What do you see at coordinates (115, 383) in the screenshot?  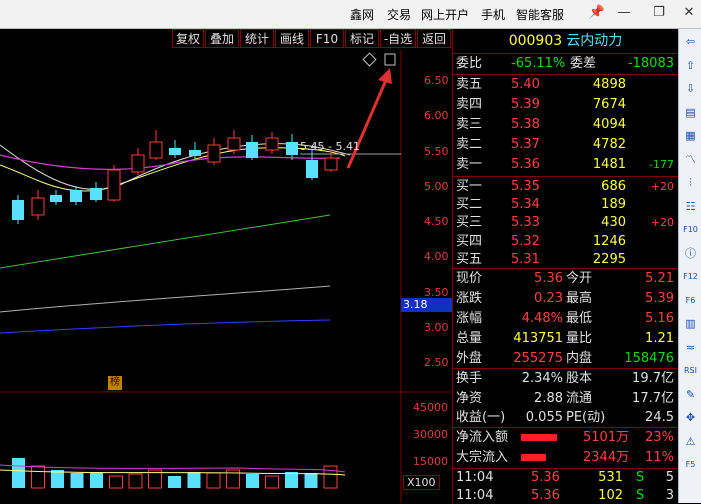 I see `ranking-badge: 榜` at bounding box center [115, 383].